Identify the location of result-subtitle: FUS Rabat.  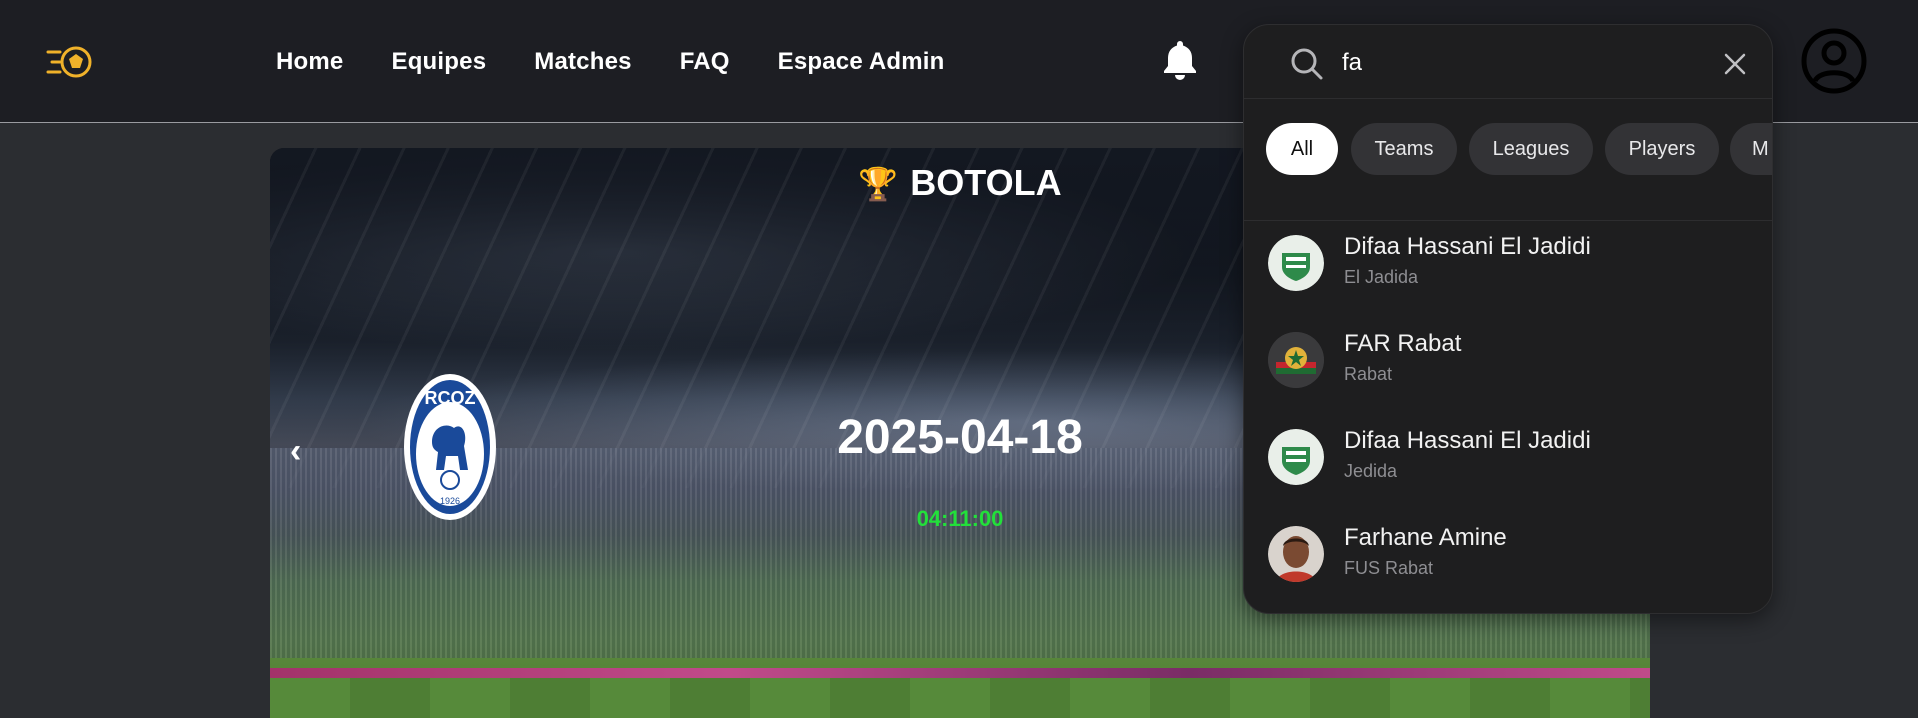
(1389, 568).